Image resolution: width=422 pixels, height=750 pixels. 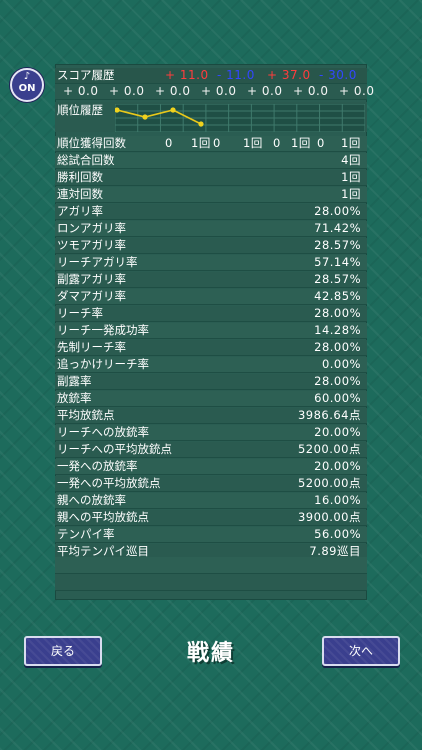 What do you see at coordinates (91, 143) in the screenshot?
I see `rank-counts-label: 順位獲得回数` at bounding box center [91, 143].